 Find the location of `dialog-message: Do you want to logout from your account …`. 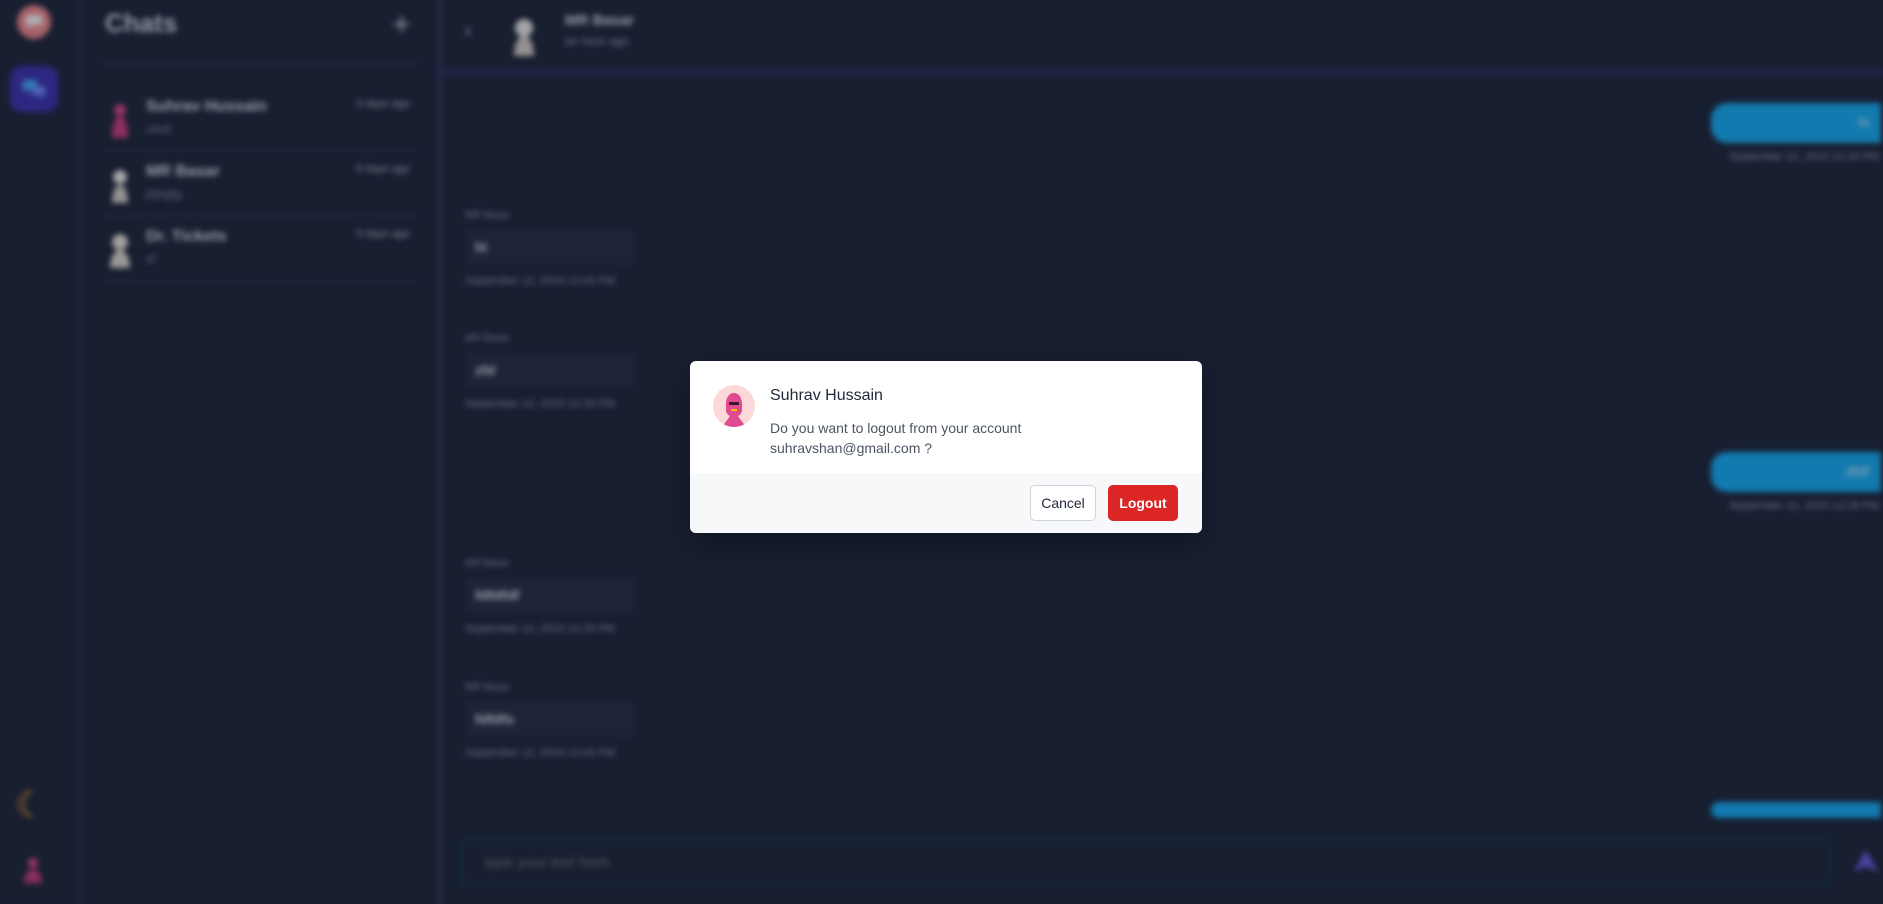

dialog-message: Do you want to logout from your account … is located at coordinates (896, 438).